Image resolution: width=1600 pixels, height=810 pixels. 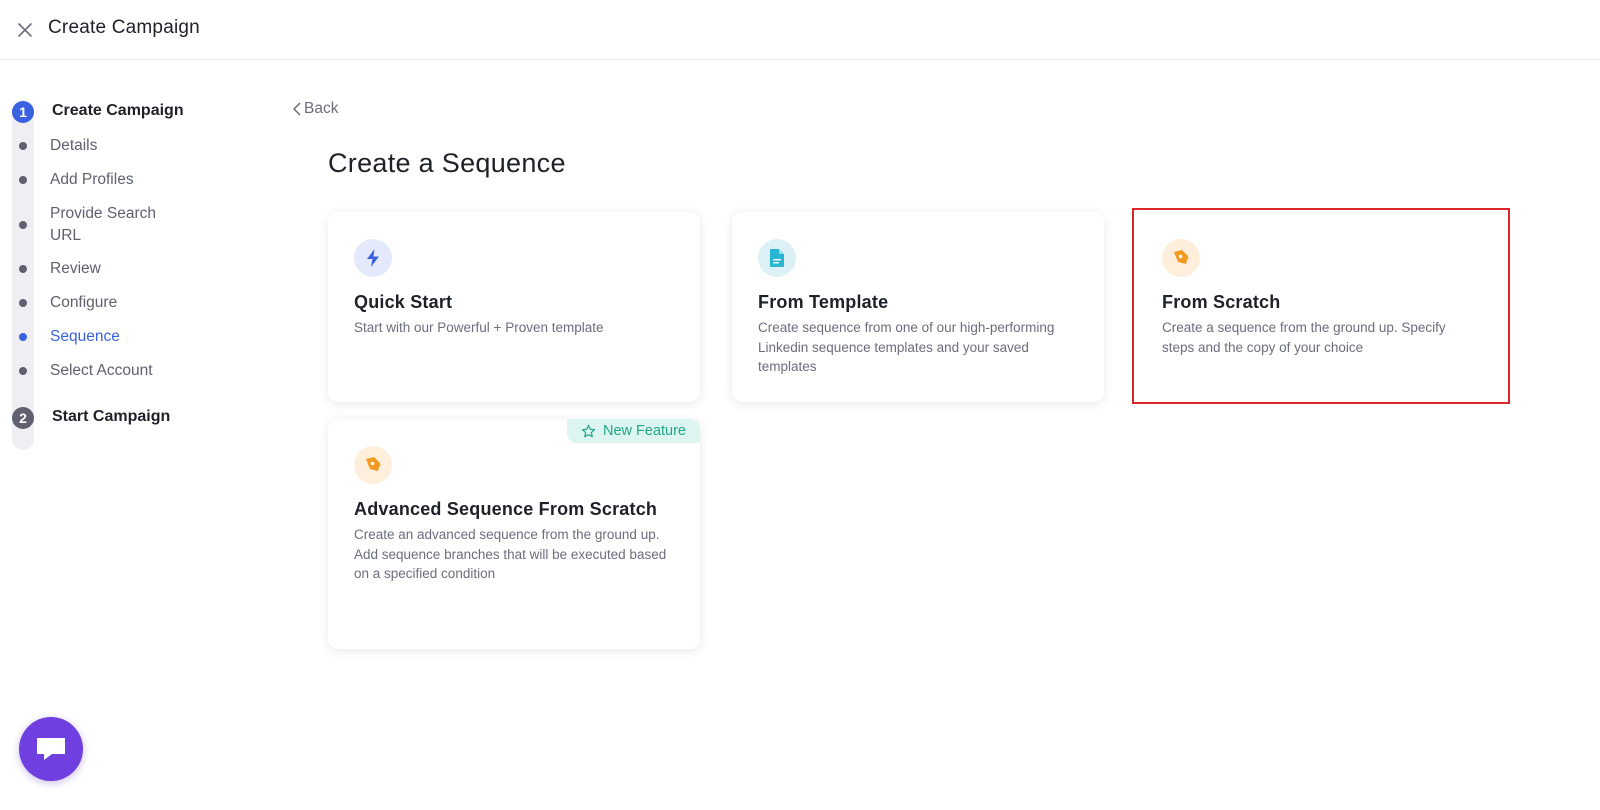 What do you see at coordinates (23, 275) in the screenshot?
I see `stepper-track` at bounding box center [23, 275].